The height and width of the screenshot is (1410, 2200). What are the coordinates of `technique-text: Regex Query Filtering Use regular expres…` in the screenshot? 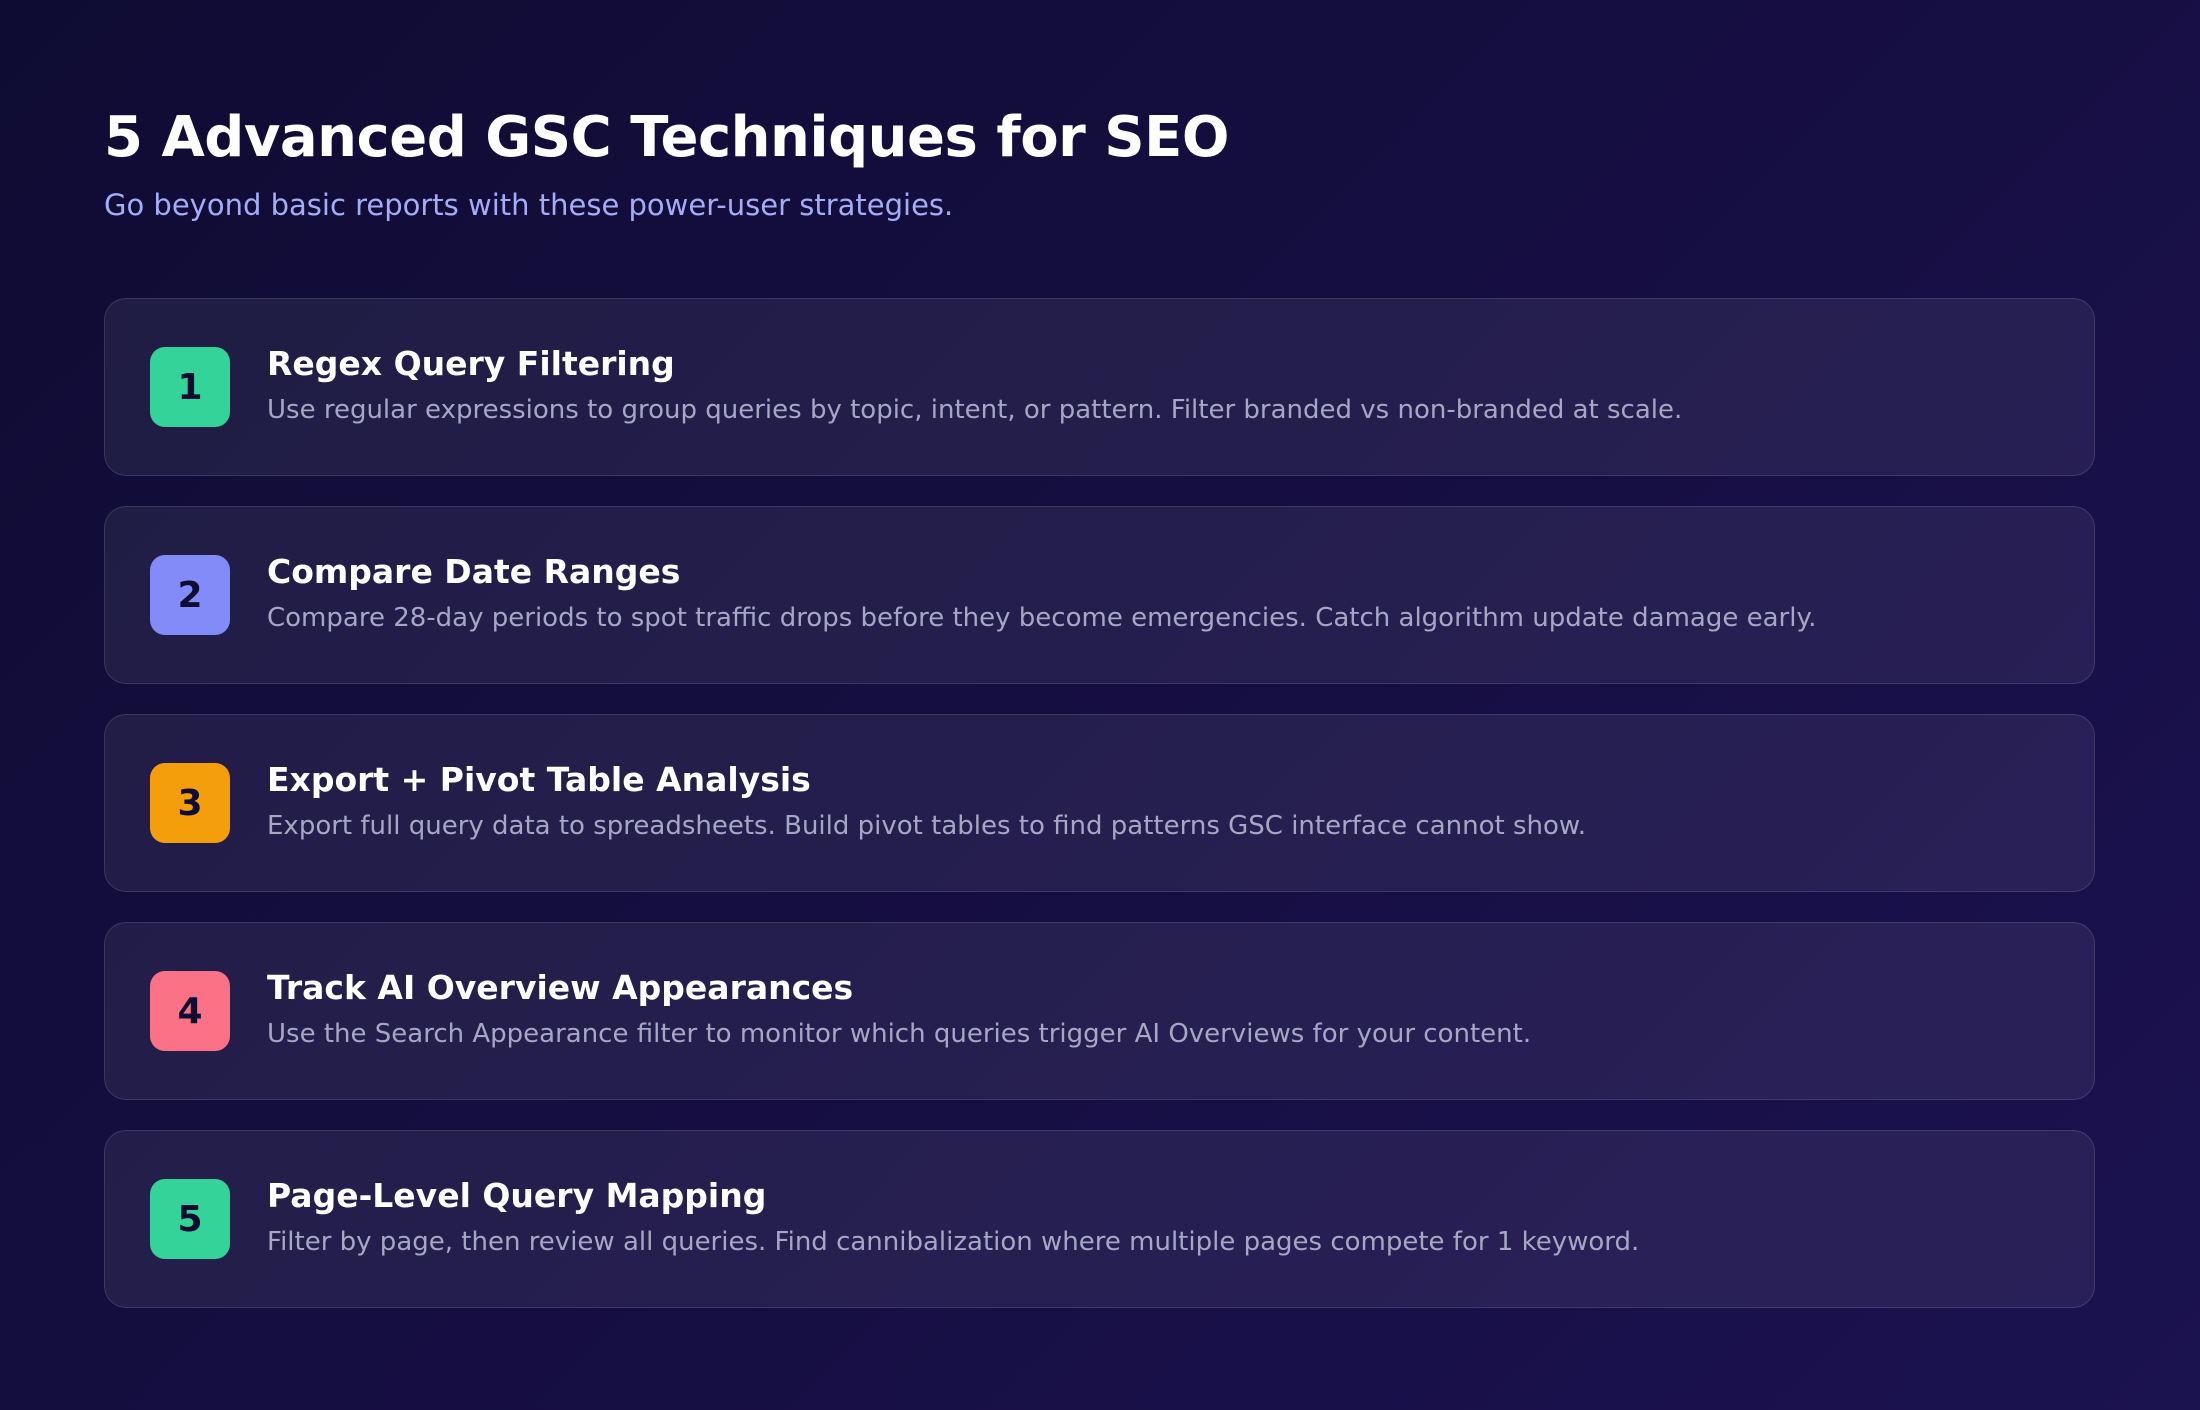 It's located at (974, 385).